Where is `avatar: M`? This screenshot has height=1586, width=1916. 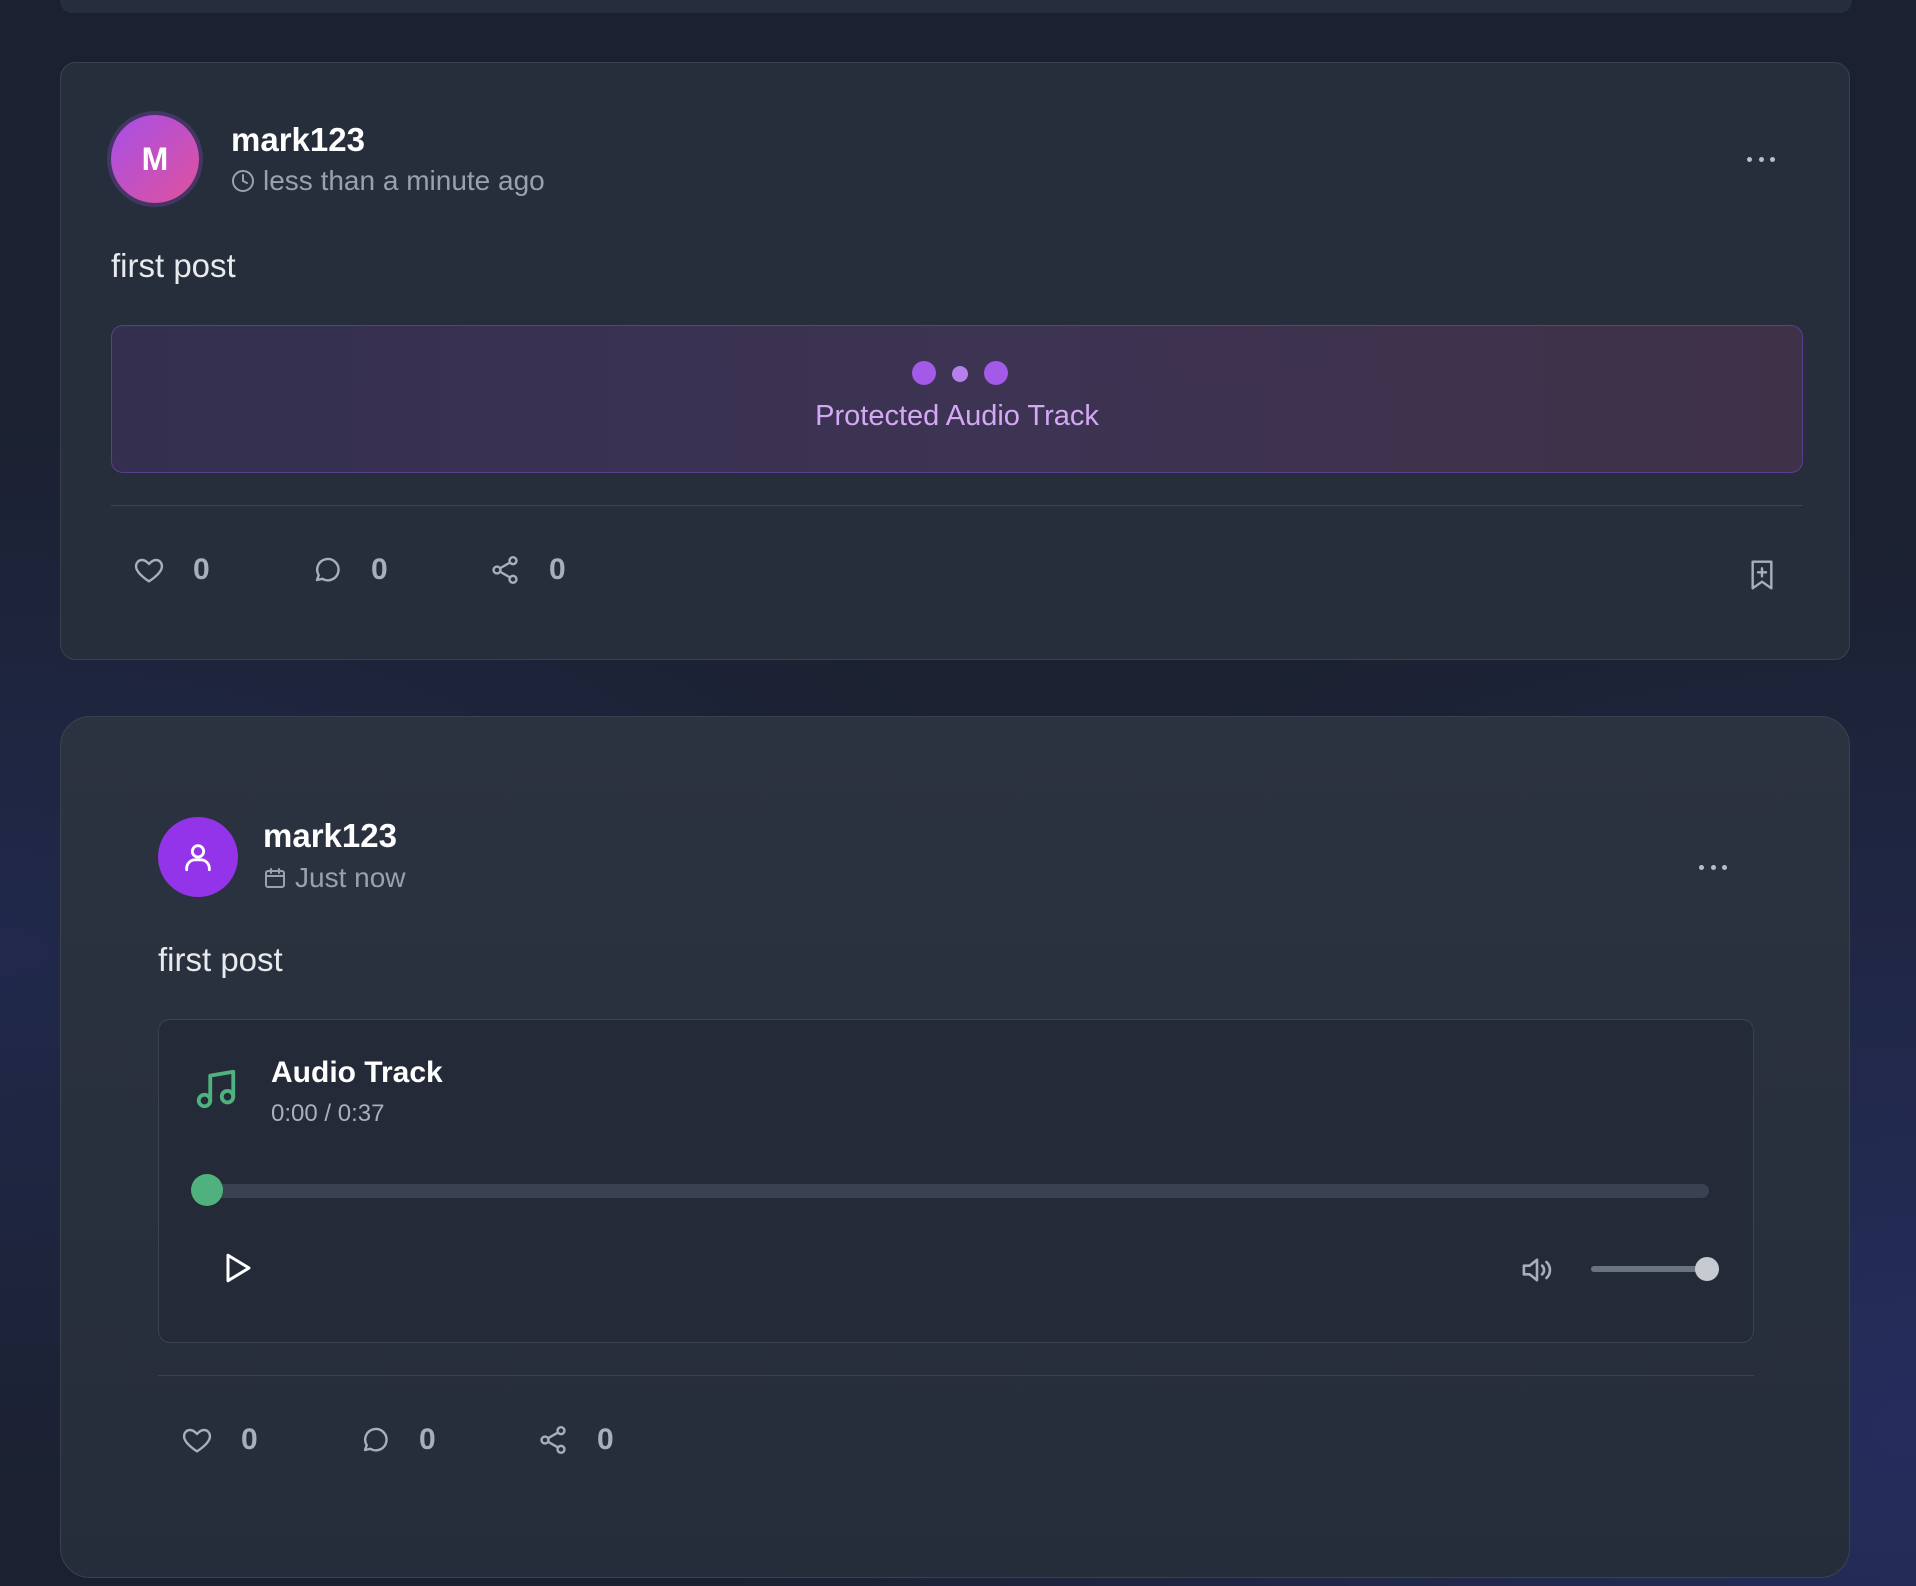 avatar: M is located at coordinates (155, 159).